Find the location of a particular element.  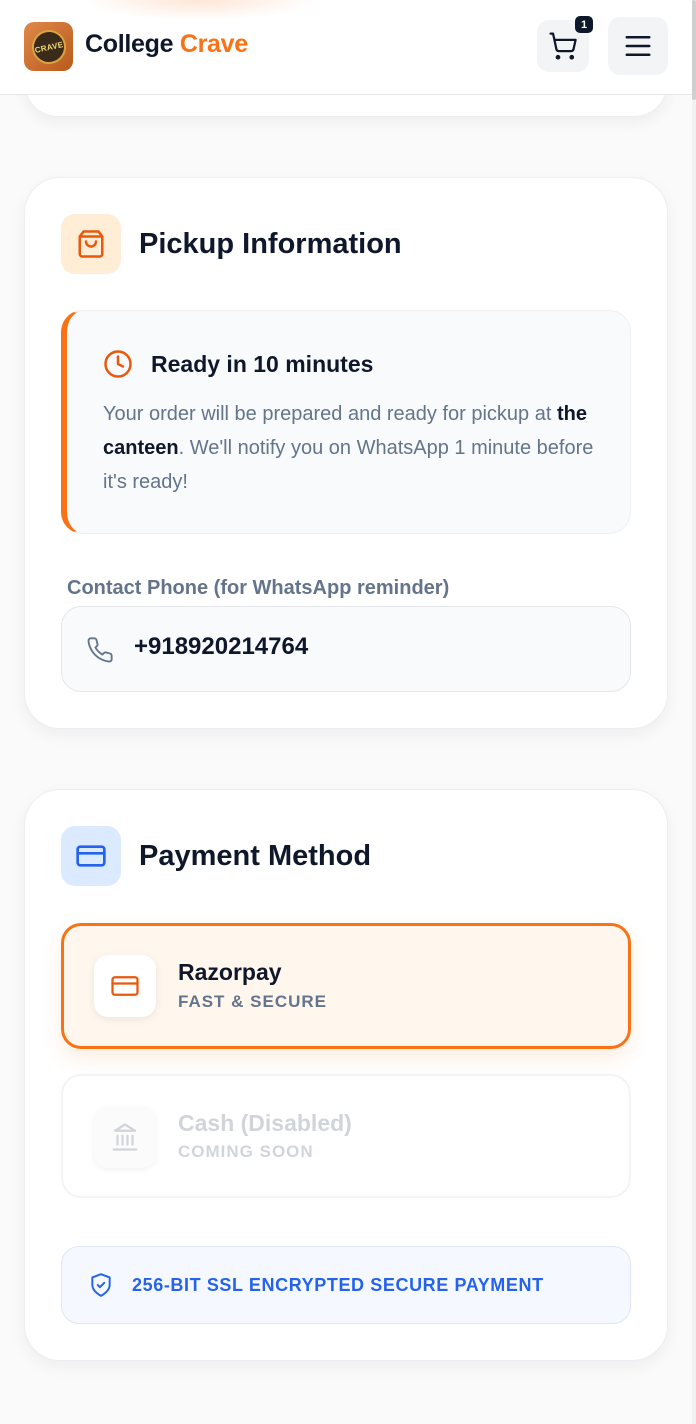

payment-option-cash: Cash (Disabled) COMING SOON is located at coordinates (346, 1136).